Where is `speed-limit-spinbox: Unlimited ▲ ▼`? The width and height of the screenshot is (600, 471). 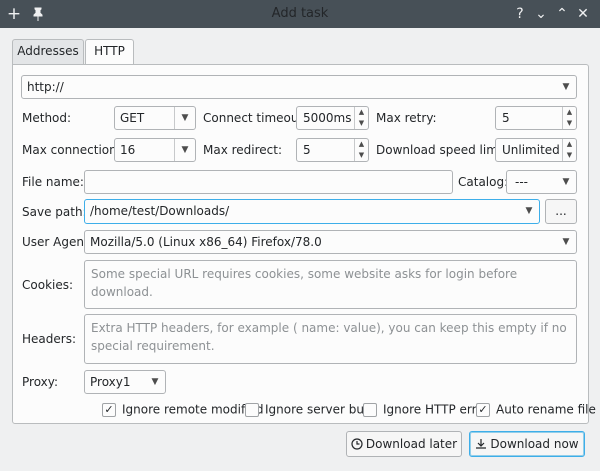 speed-limit-spinbox: Unlimited ▲ ▼ is located at coordinates (536, 150).